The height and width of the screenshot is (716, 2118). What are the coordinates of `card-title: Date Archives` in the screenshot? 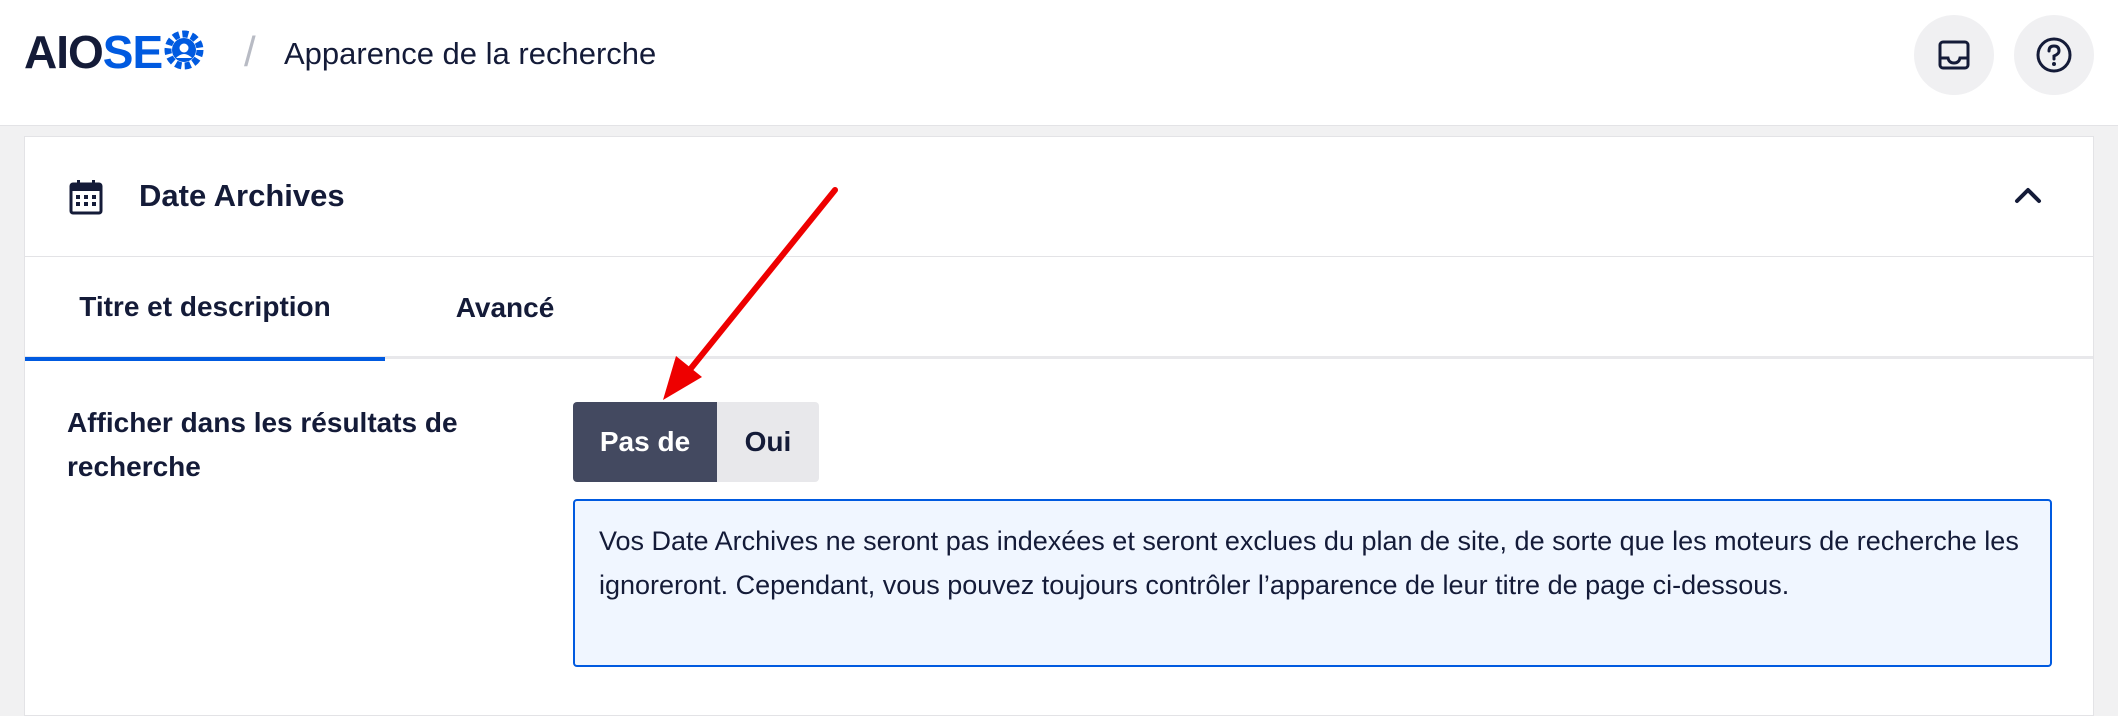 It's located at (242, 195).